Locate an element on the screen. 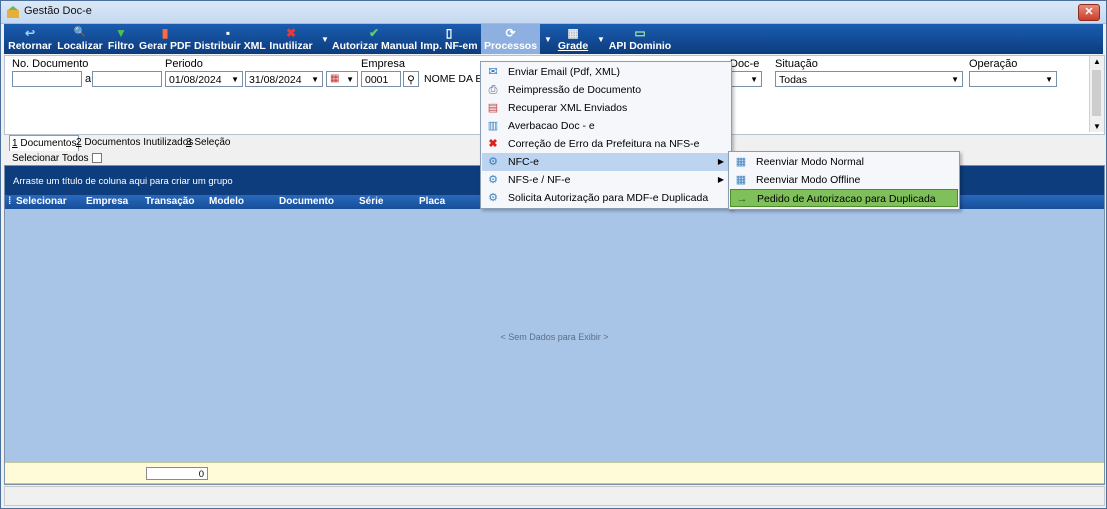 The height and width of the screenshot is (509, 1107). empresa-code-input: 0001 is located at coordinates (381, 79).